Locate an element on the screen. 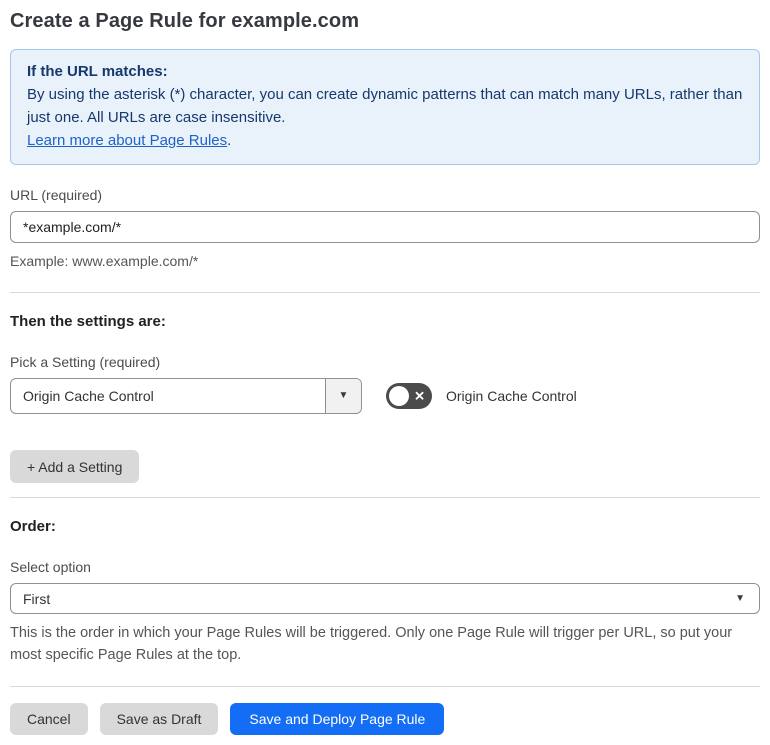 The image size is (770, 745). order-select-value: First is located at coordinates (37, 598).